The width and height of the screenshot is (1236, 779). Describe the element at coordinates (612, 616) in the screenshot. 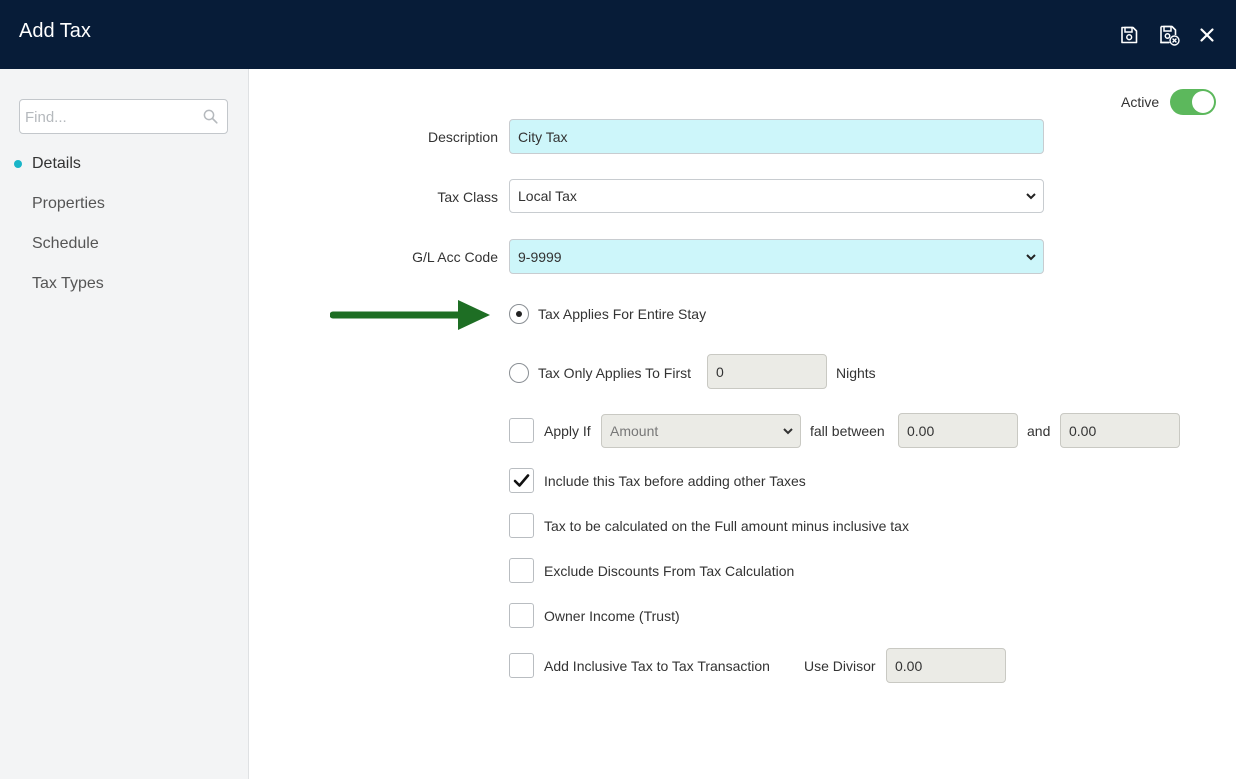

I see `owner-income-label: Owner Income (Trust)` at that location.